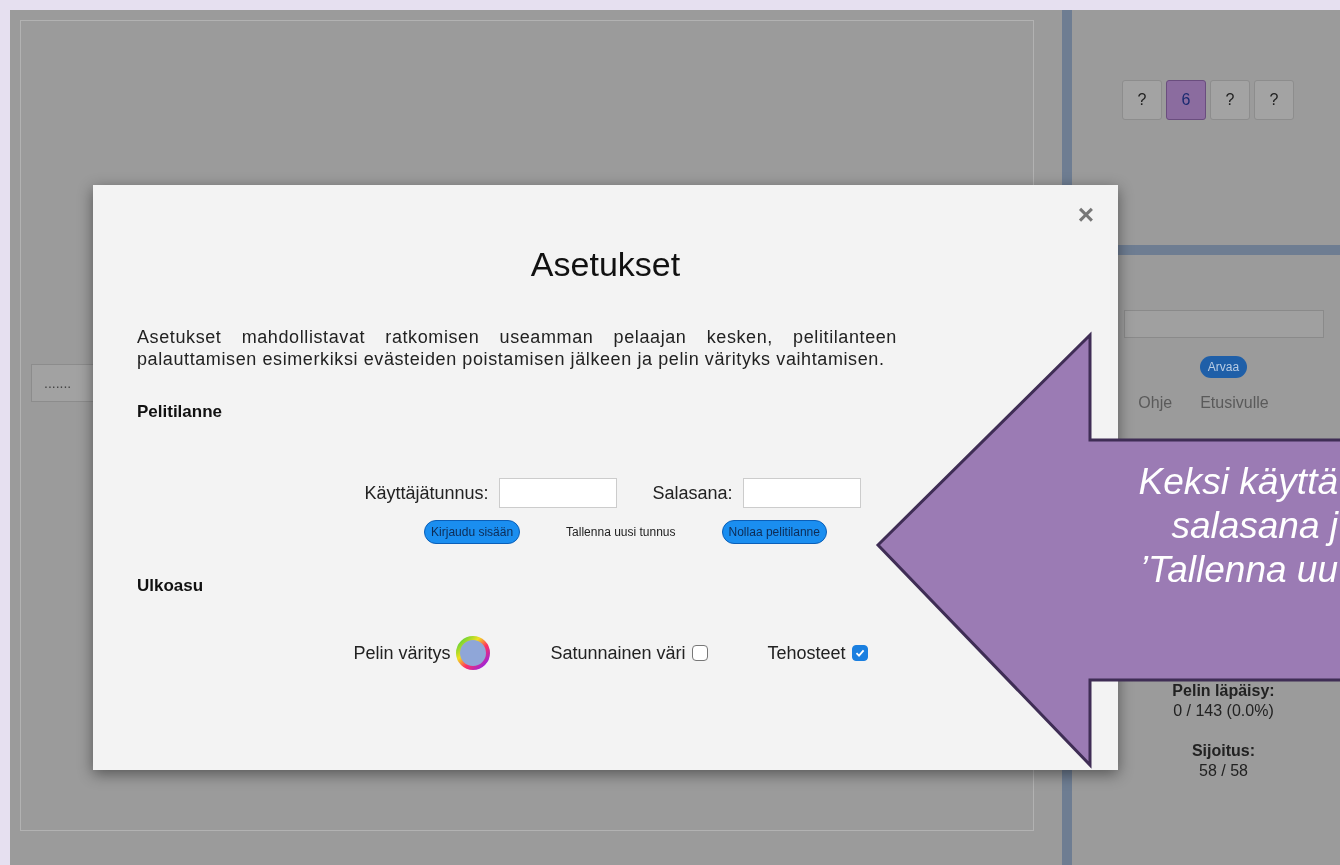 The width and height of the screenshot is (1340, 865). Describe the element at coordinates (402, 653) in the screenshot. I see `option-label: Pelin väritys` at that location.